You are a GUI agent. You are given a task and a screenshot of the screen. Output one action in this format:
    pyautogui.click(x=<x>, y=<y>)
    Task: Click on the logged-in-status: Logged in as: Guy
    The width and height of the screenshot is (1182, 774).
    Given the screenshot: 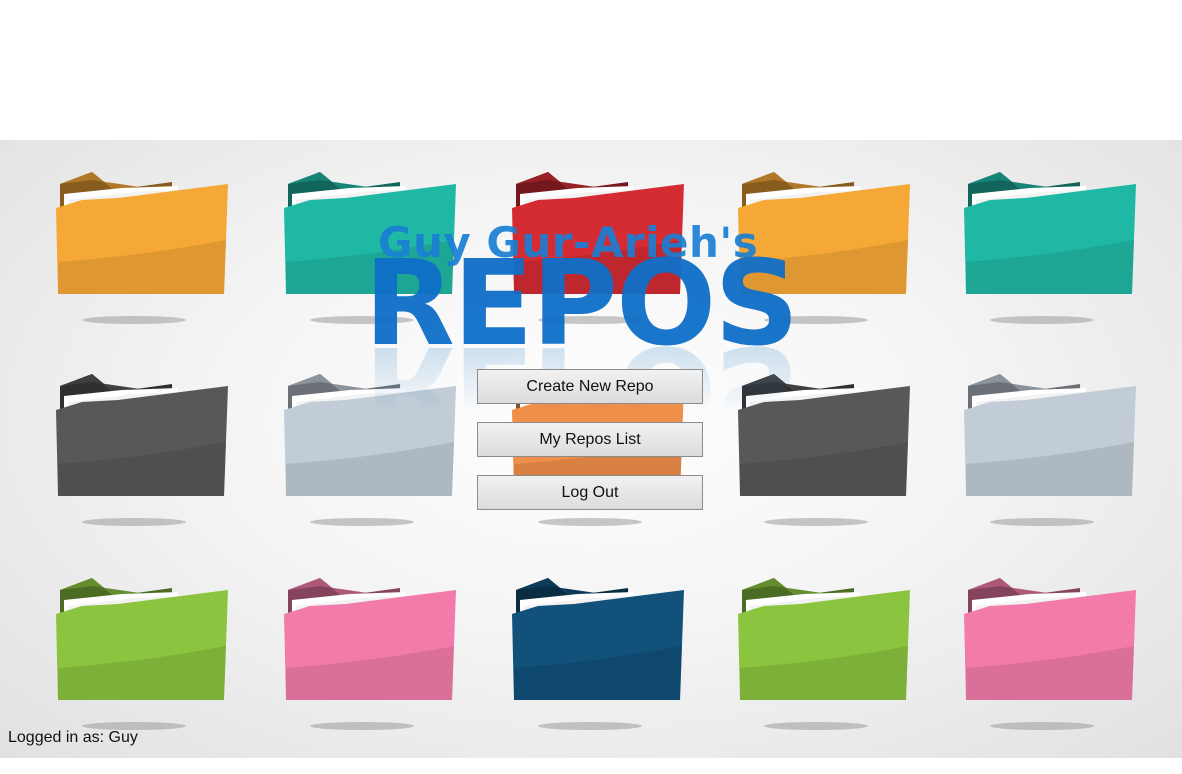 What is the action you would take?
    pyautogui.click(x=73, y=737)
    